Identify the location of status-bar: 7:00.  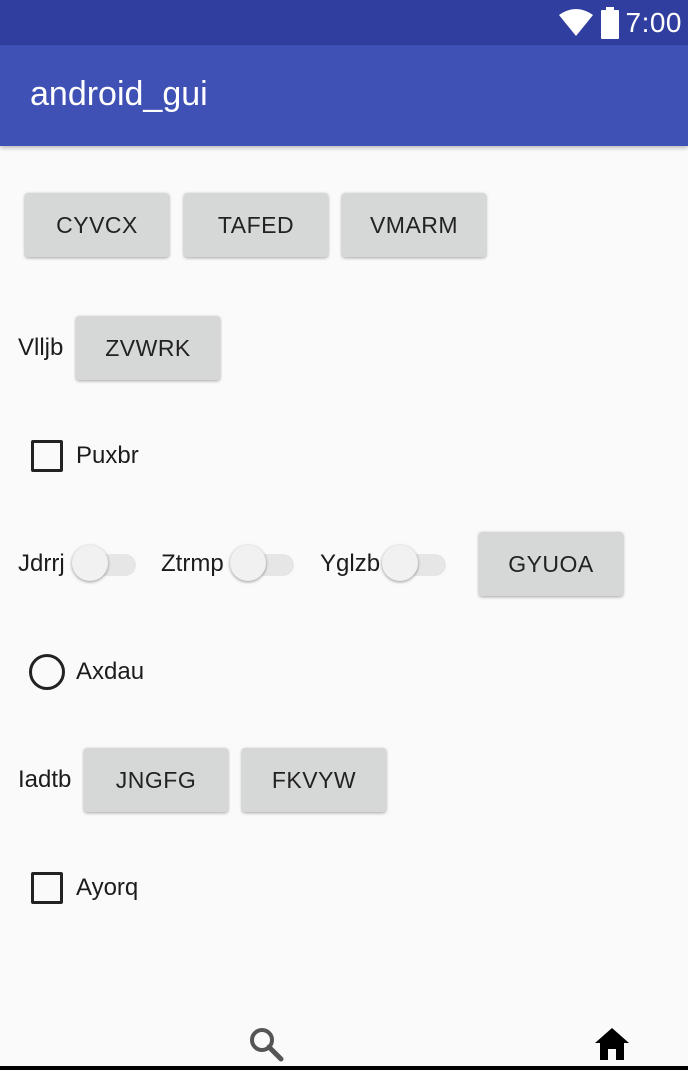
(344, 22).